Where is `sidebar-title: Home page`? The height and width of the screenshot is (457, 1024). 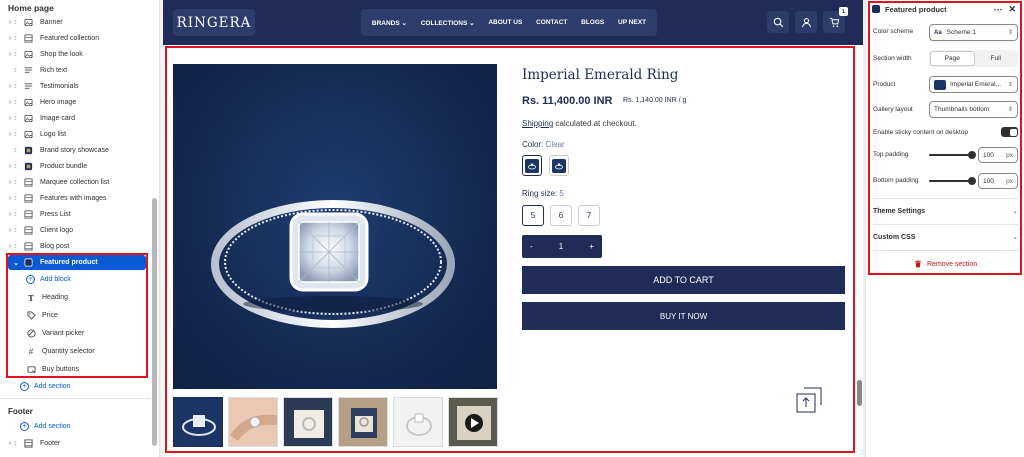 sidebar-title: Home page is located at coordinates (31, 8).